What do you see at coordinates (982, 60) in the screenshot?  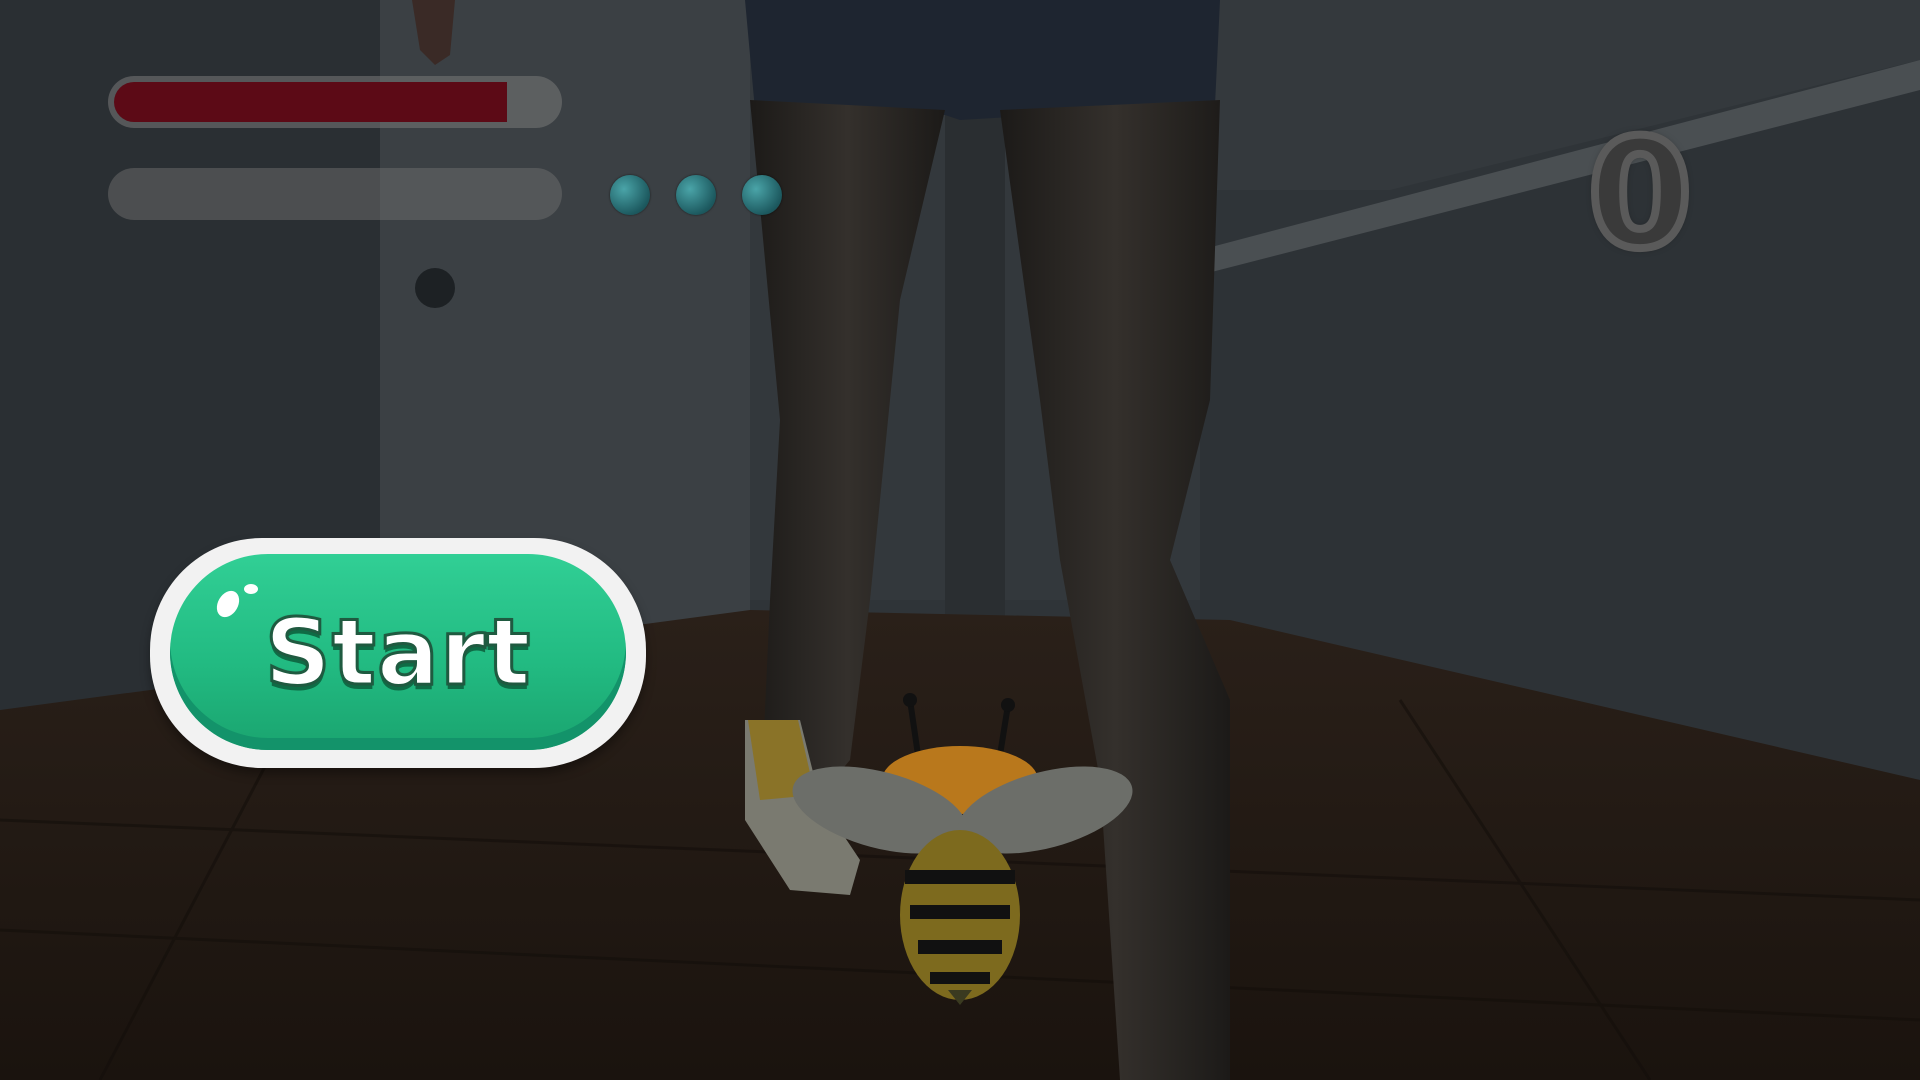 I see `character-shorts` at bounding box center [982, 60].